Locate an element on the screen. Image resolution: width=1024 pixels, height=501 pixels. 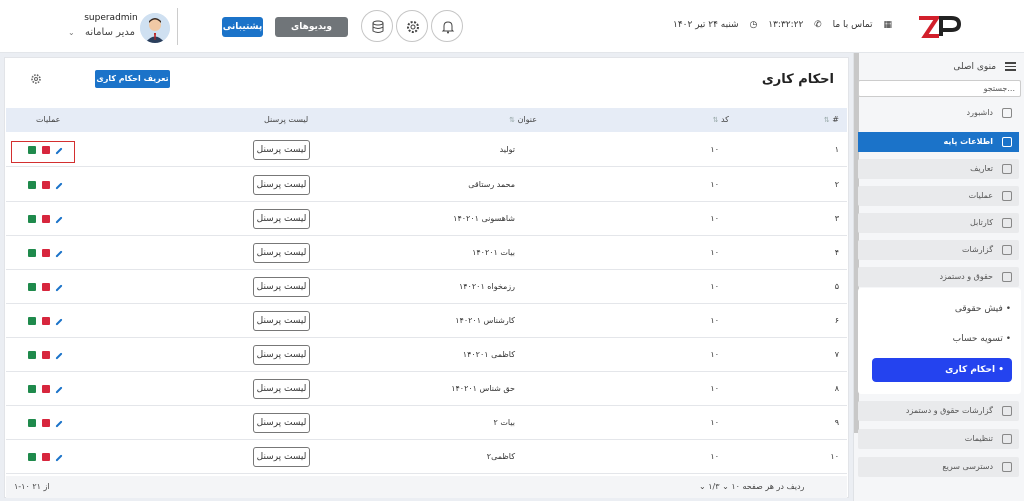
row-title: کارشناس ۱۴۰۲۰۱ is located at coordinates (485, 320).